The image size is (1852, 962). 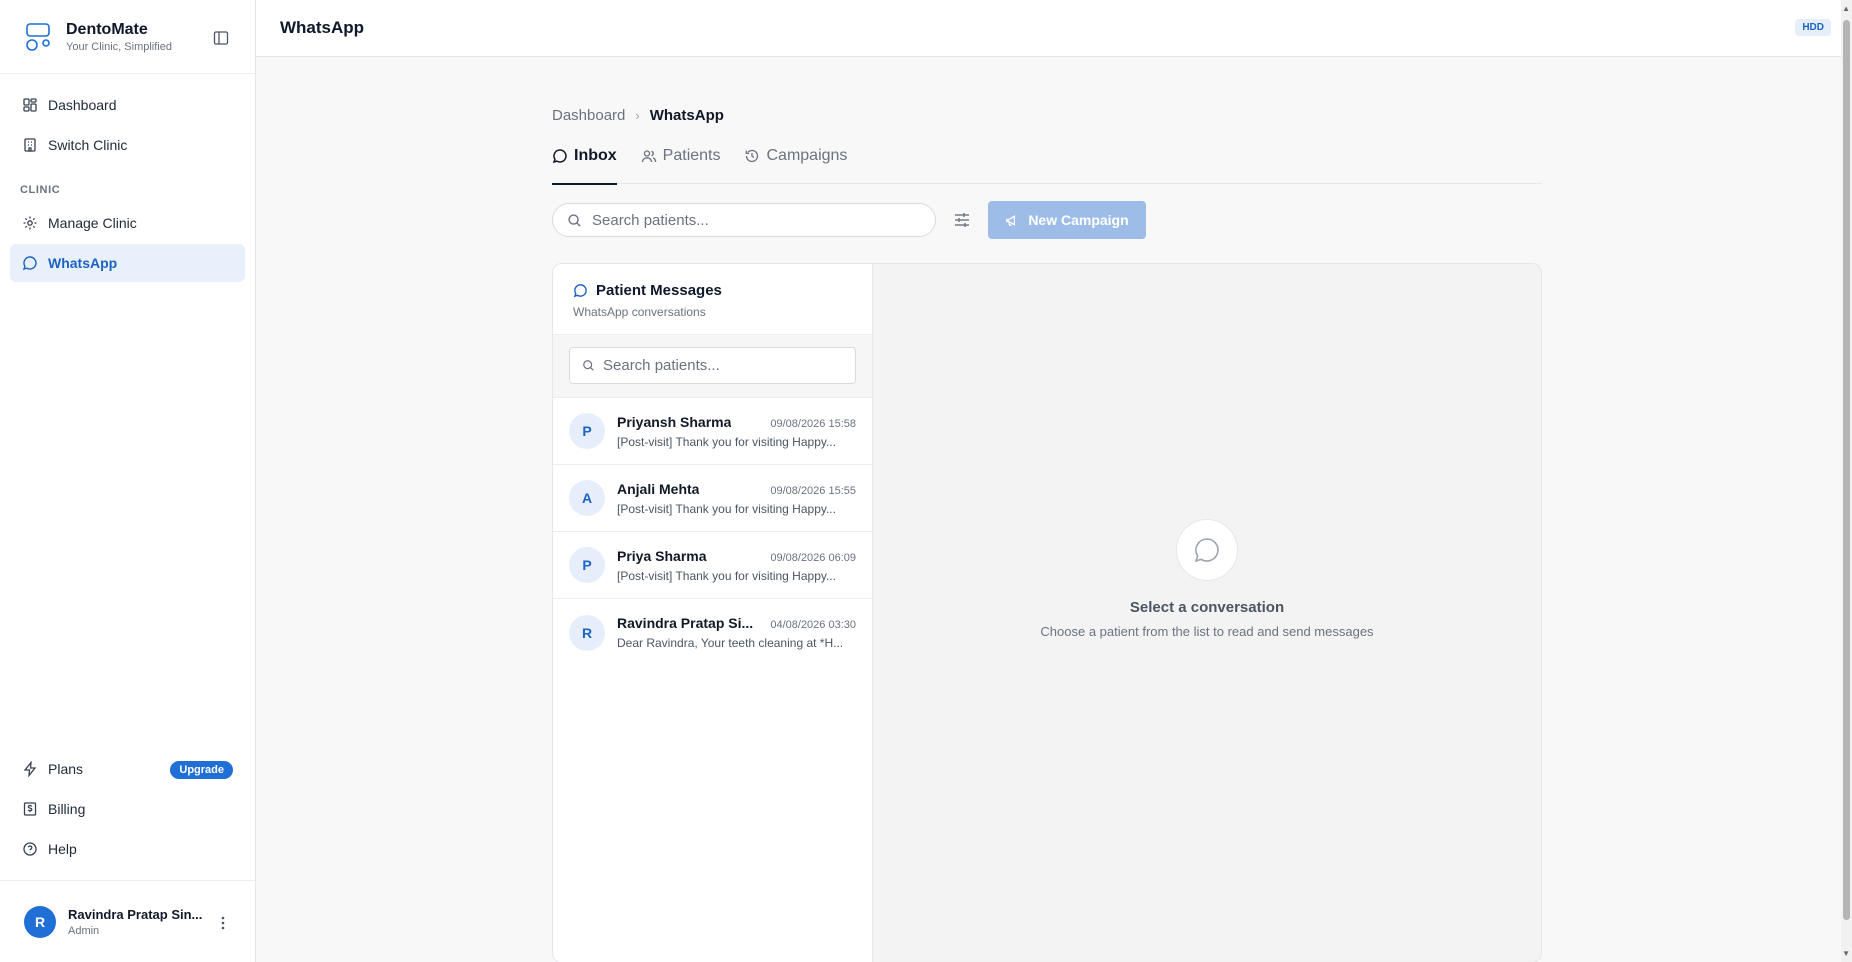 I want to click on search-icon, so click(x=574, y=220).